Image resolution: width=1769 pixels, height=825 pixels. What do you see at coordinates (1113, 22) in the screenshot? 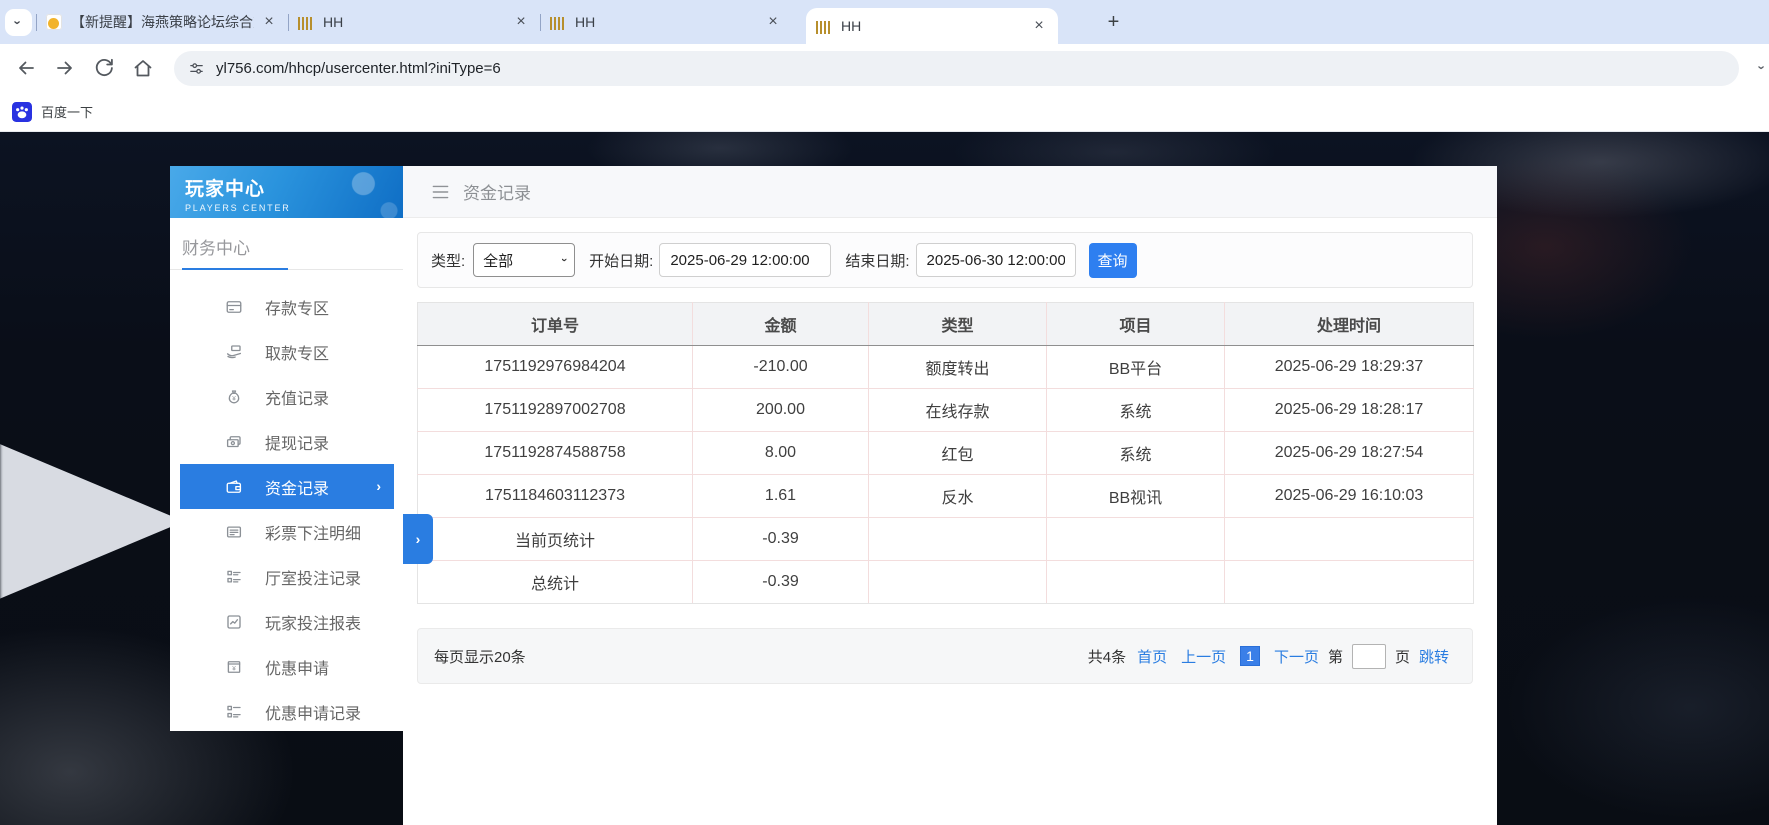
I see `new-tab-button: +` at bounding box center [1113, 22].